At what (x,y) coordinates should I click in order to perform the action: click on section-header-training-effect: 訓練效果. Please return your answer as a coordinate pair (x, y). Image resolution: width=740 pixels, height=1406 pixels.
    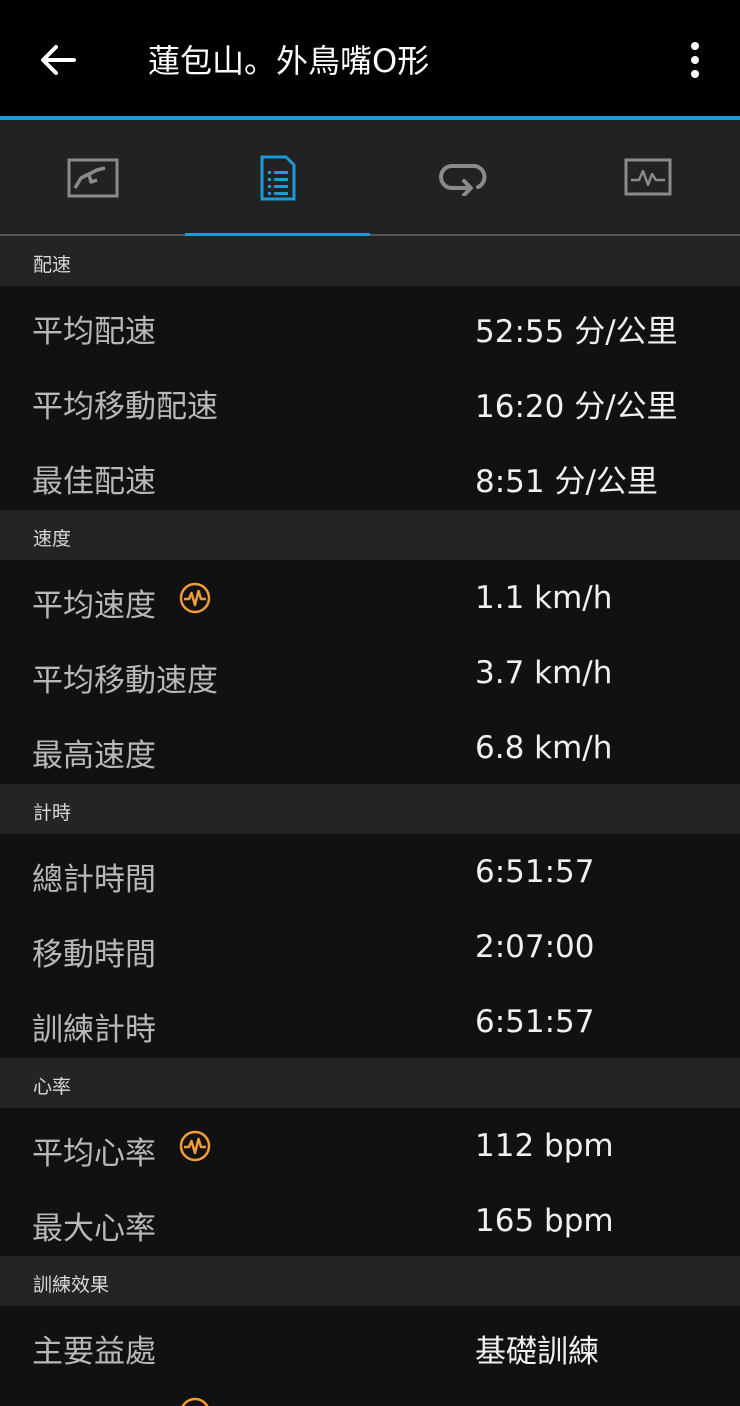
    Looking at the image, I should click on (370, 1281).